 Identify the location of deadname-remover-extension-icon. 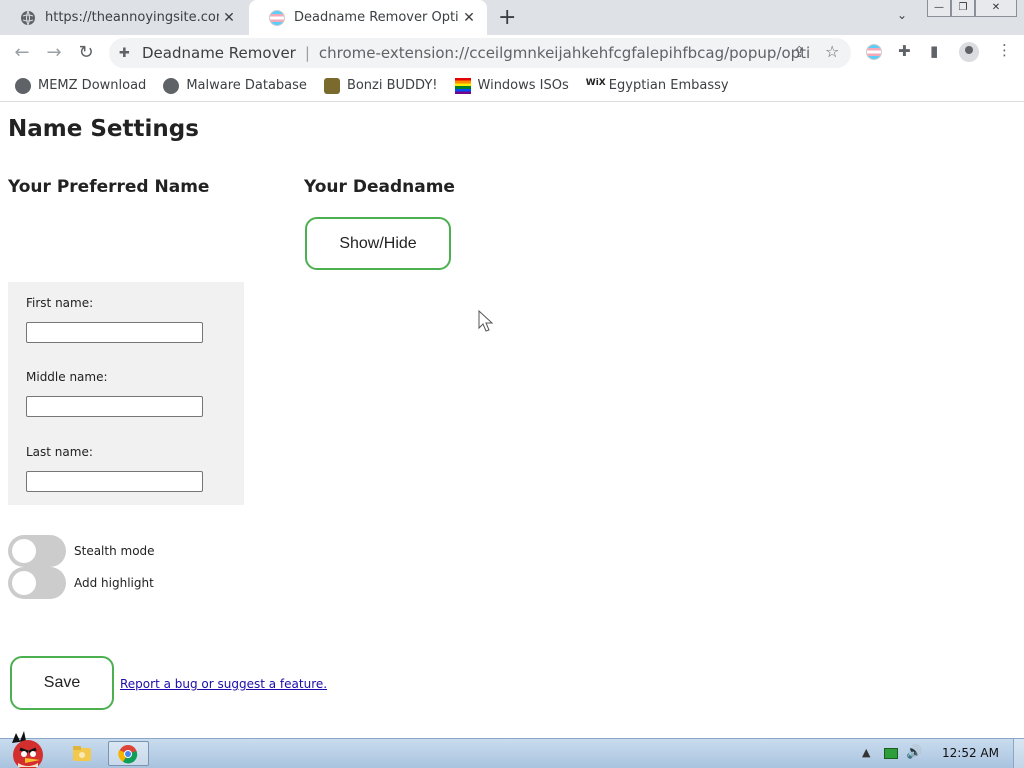
(874, 52).